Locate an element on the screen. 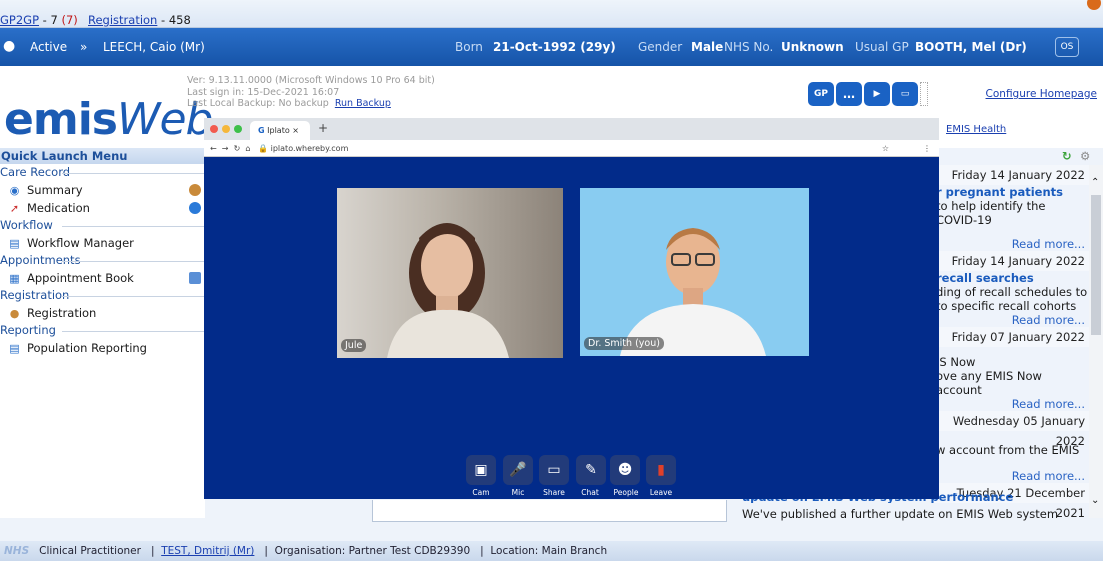 Image resolution: width=1103 pixels, height=561 pixels. participant-name: Dr. Smith (you) is located at coordinates (624, 343).